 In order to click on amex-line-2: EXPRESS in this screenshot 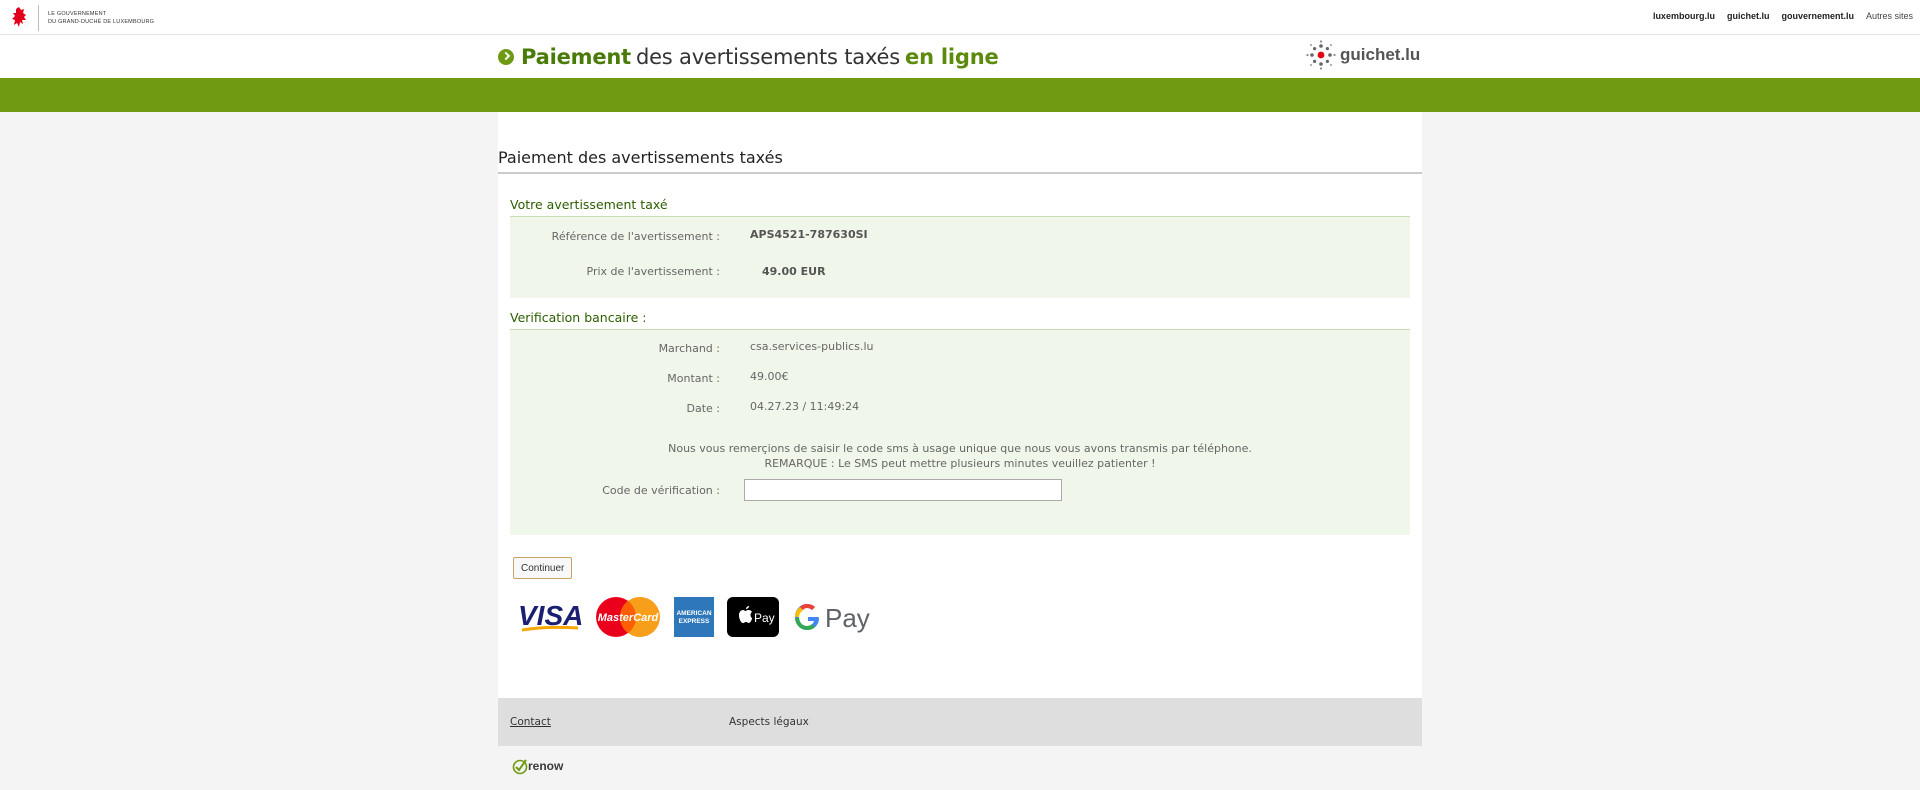, I will do `click(694, 621)`.